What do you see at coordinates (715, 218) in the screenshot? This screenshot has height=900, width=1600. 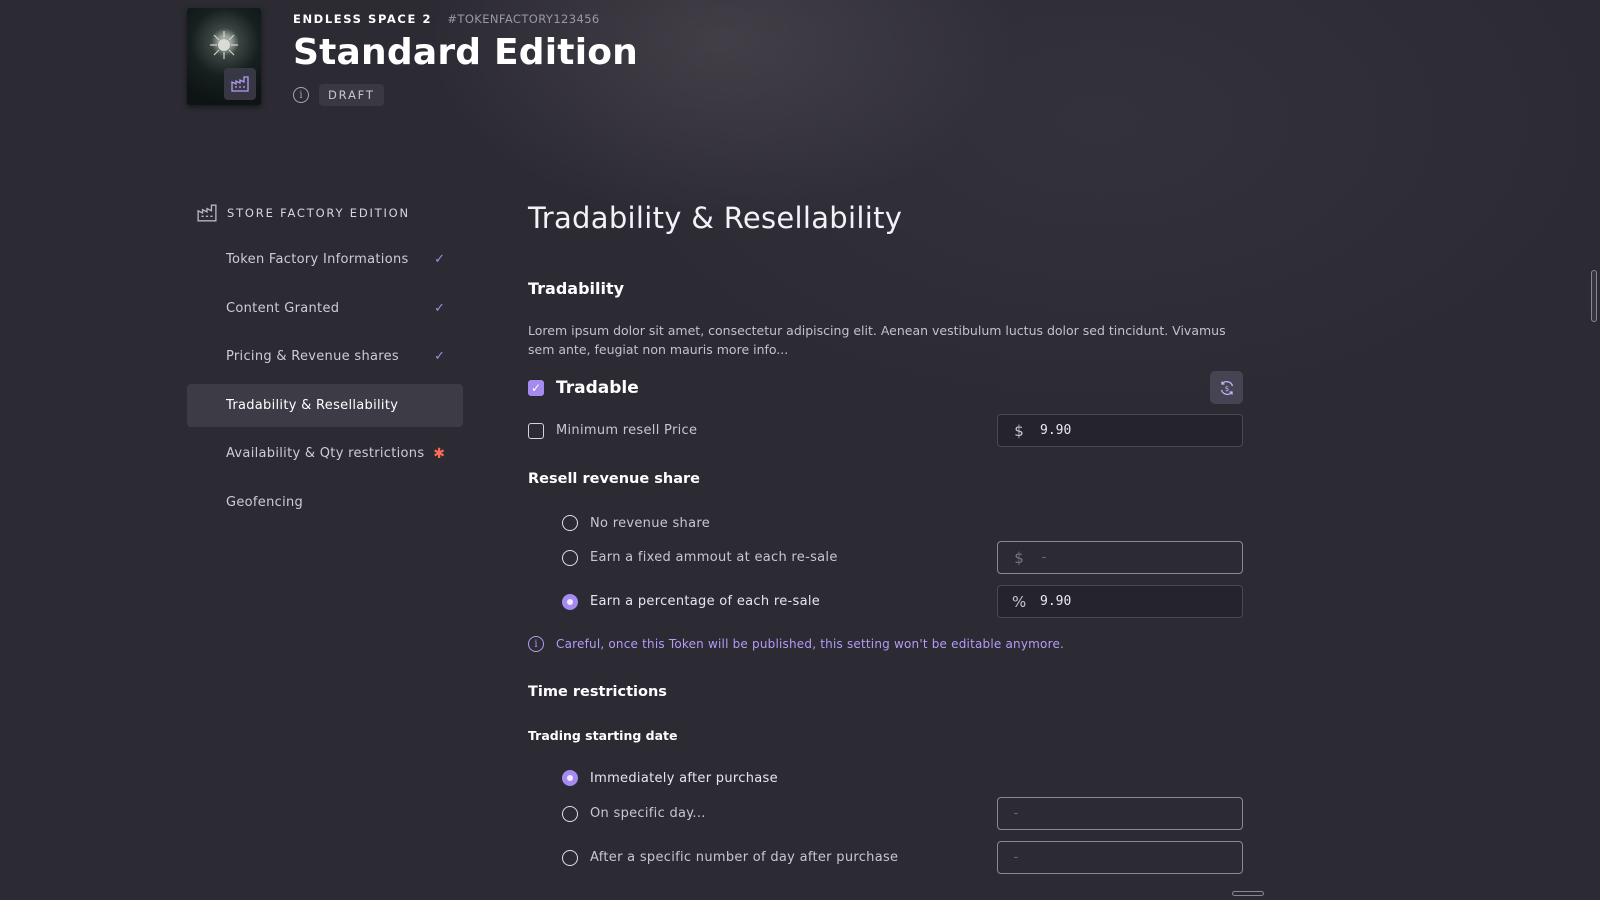 I see `section-page-title: Tradability & Resellability` at bounding box center [715, 218].